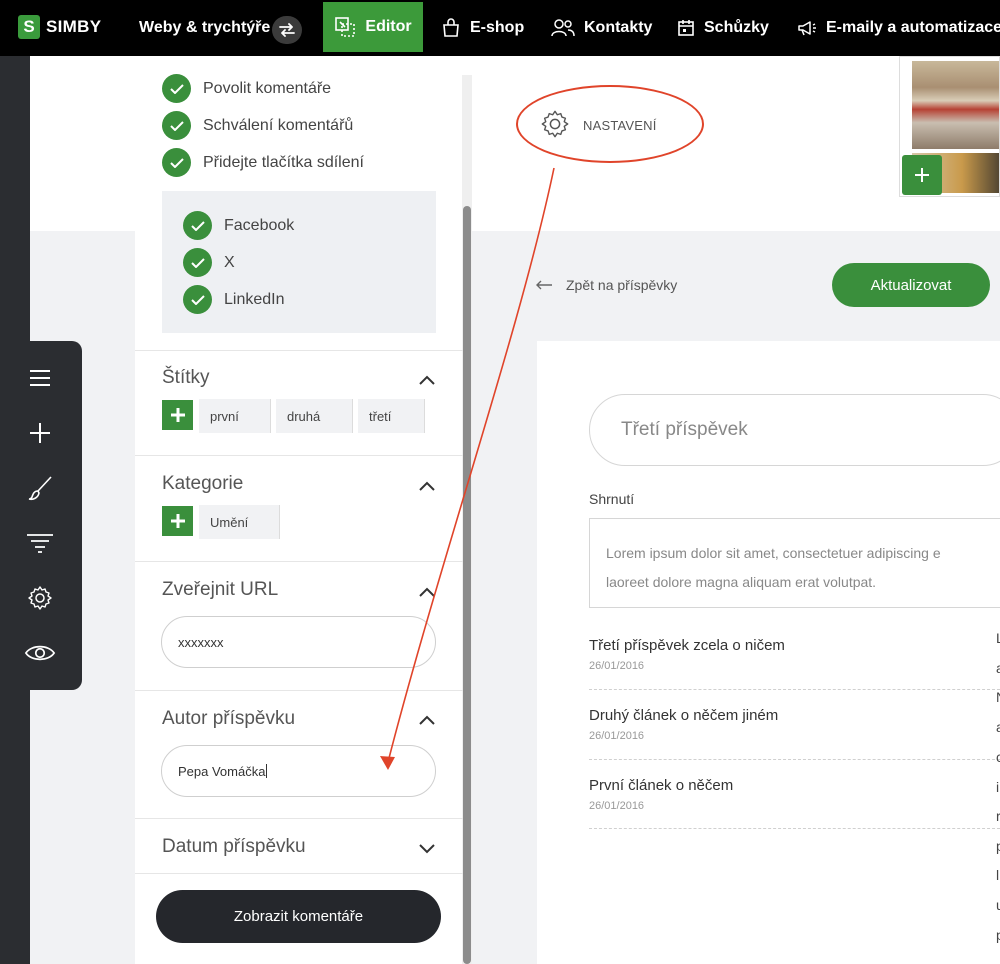 This screenshot has height=964, width=1000. What do you see at coordinates (29, 27) in the screenshot?
I see `logo-mark: S` at bounding box center [29, 27].